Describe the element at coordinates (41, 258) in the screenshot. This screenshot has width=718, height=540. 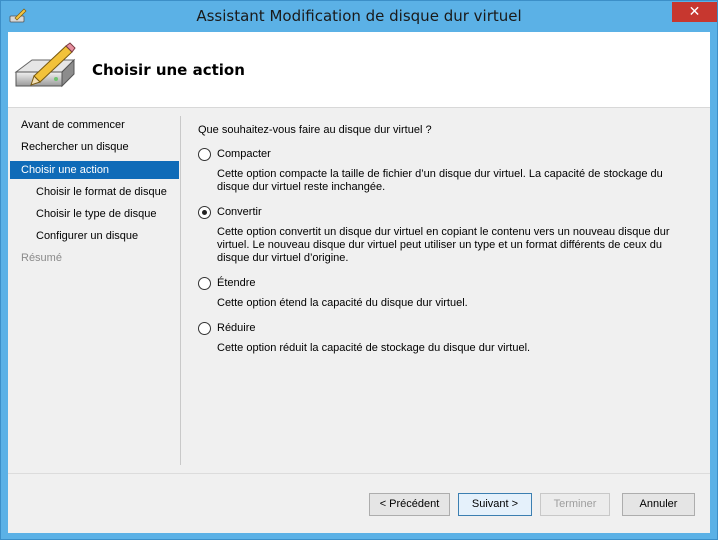
I see `nav-step-resume: Résumé` at that location.